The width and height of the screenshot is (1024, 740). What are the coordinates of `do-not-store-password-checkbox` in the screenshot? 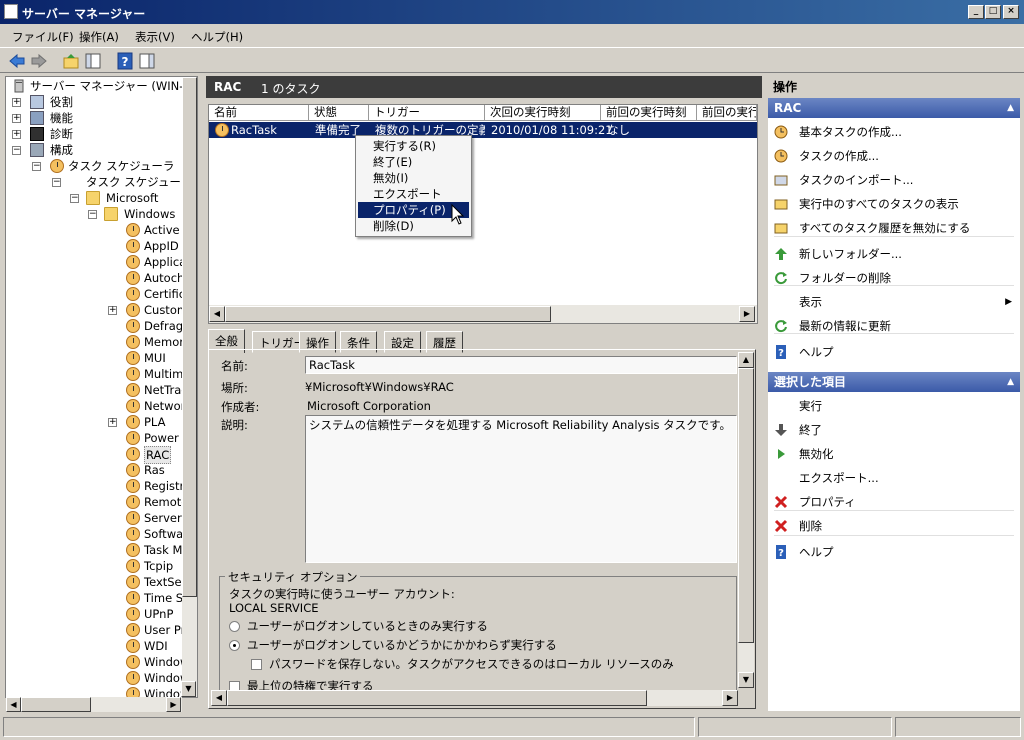 It's located at (256, 664).